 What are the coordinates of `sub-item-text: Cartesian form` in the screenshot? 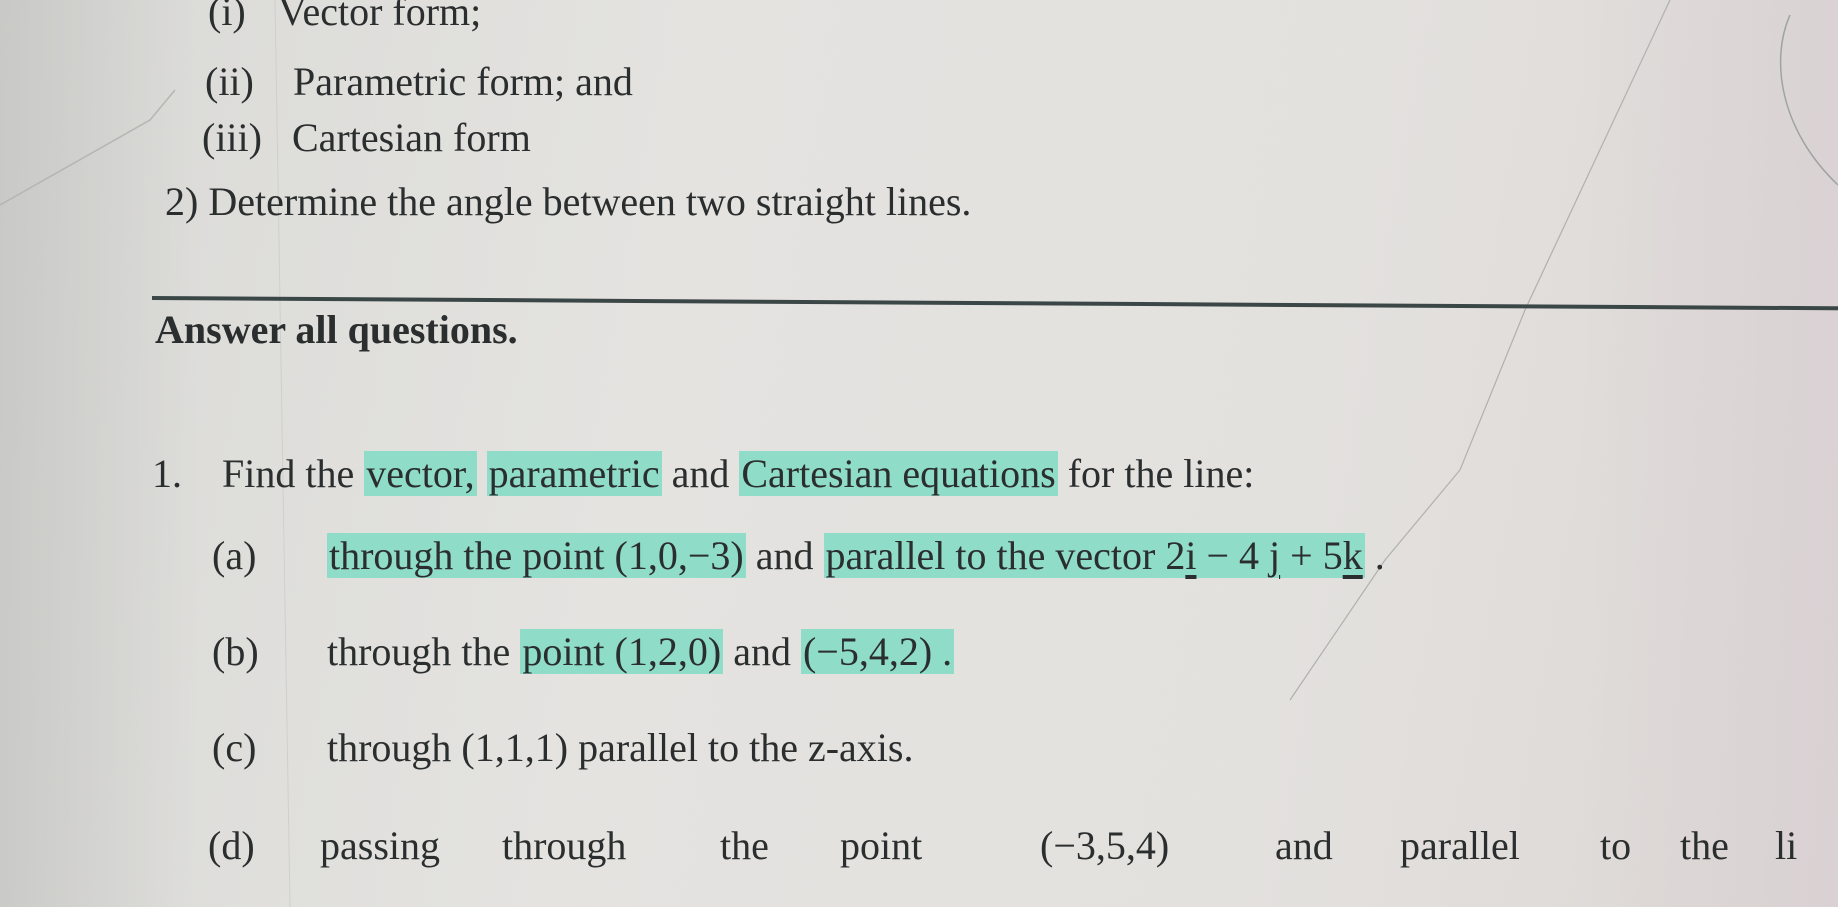 It's located at (411, 137).